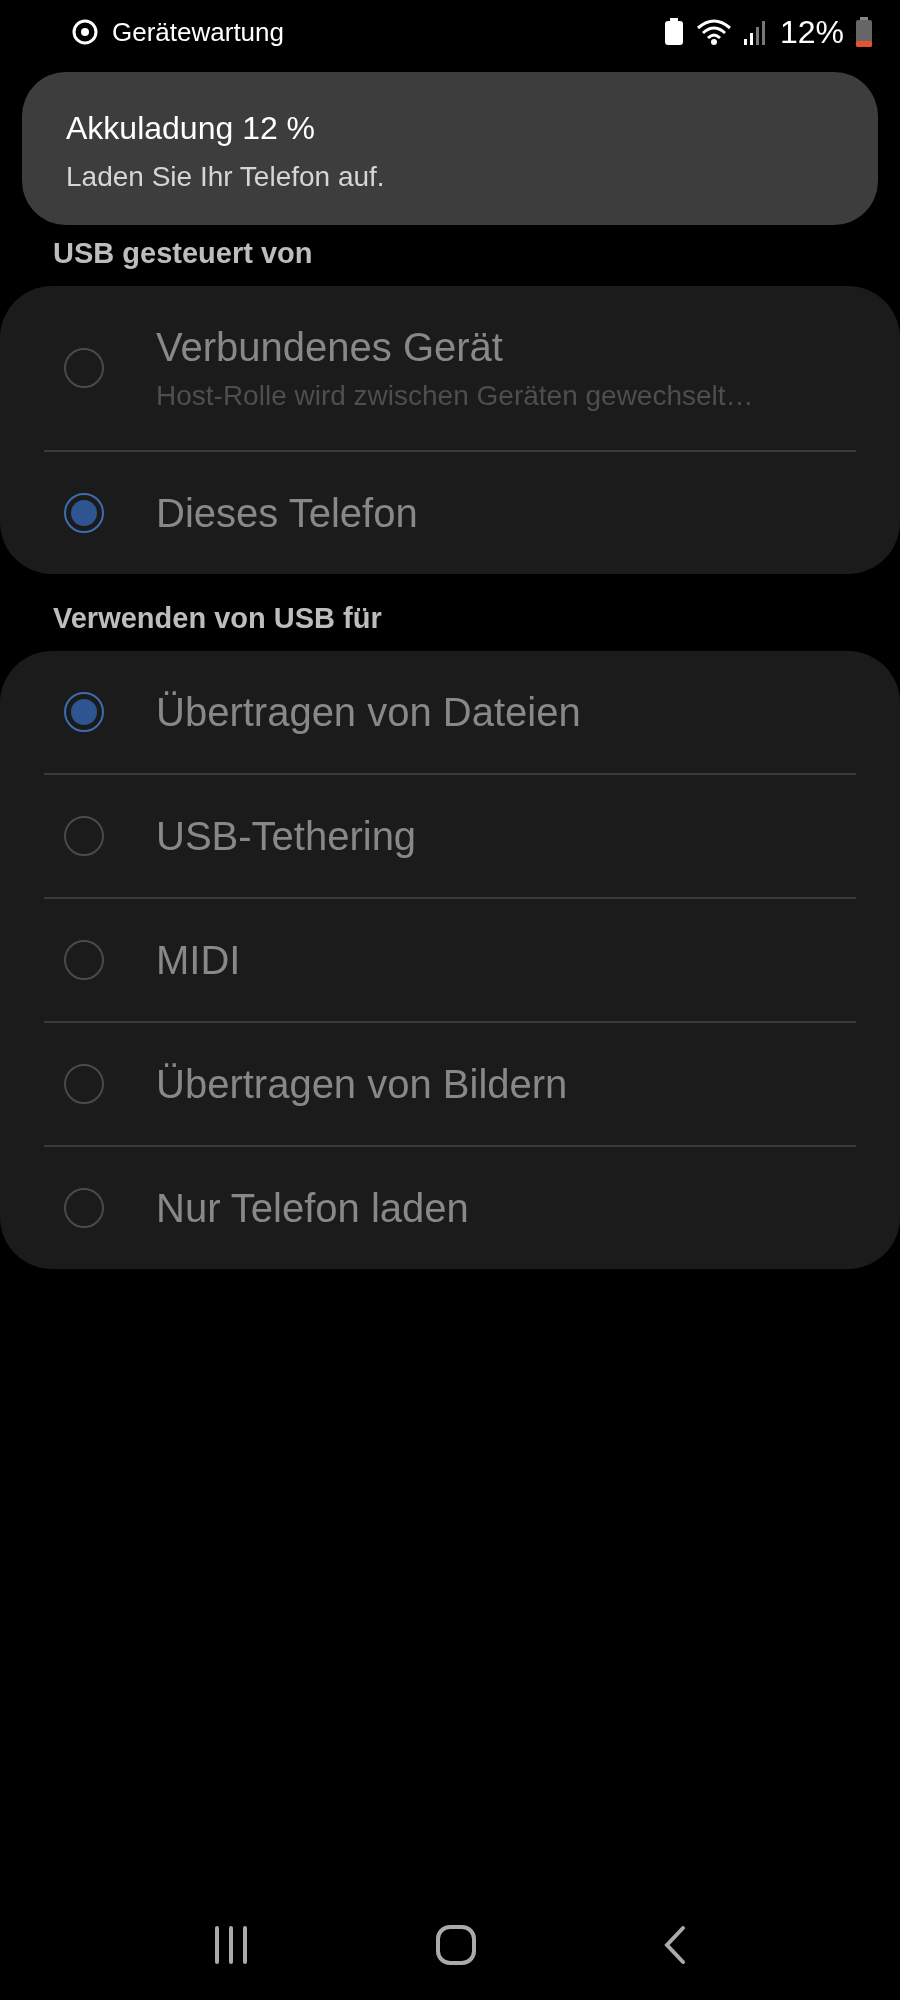 The image size is (900, 2000). I want to click on battery-saver-icon, so click(673, 32).